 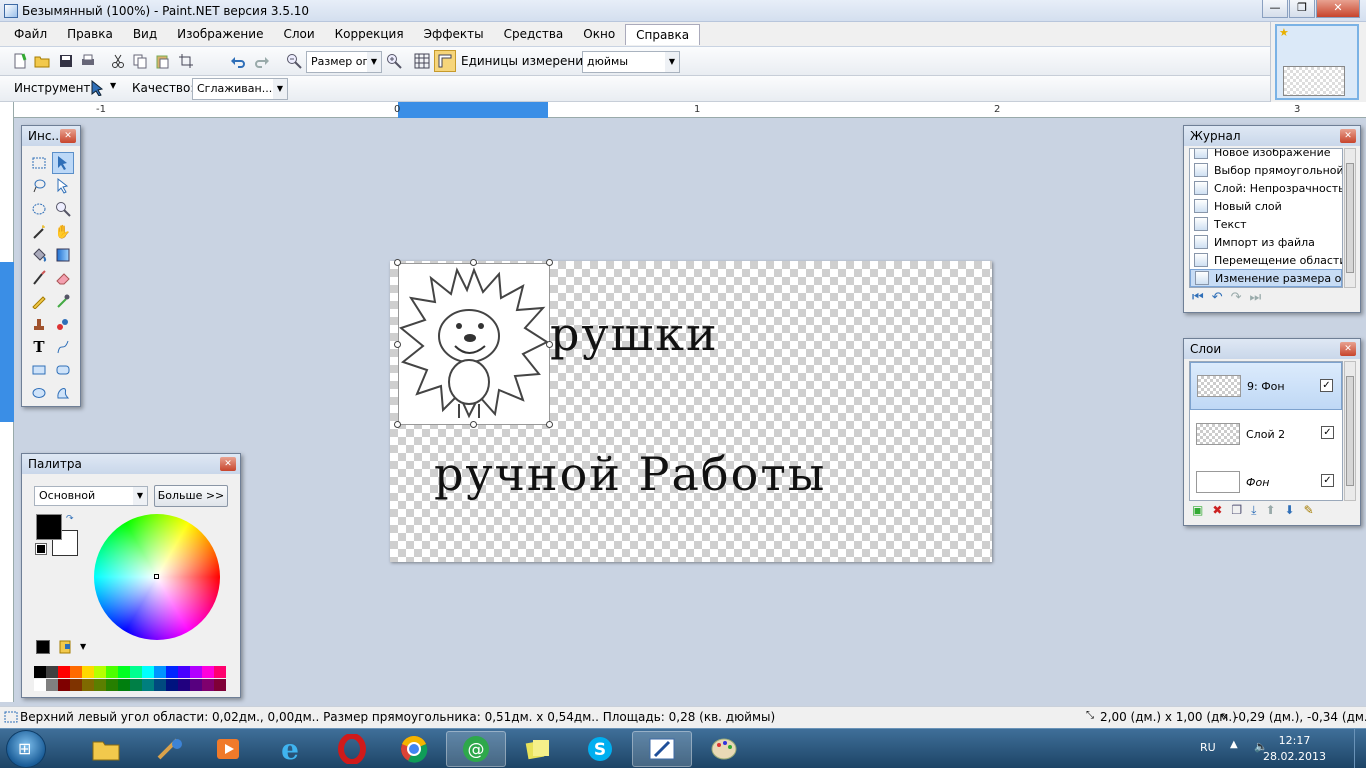 What do you see at coordinates (90, 34) in the screenshot?
I see `menu-edit: Правка` at bounding box center [90, 34].